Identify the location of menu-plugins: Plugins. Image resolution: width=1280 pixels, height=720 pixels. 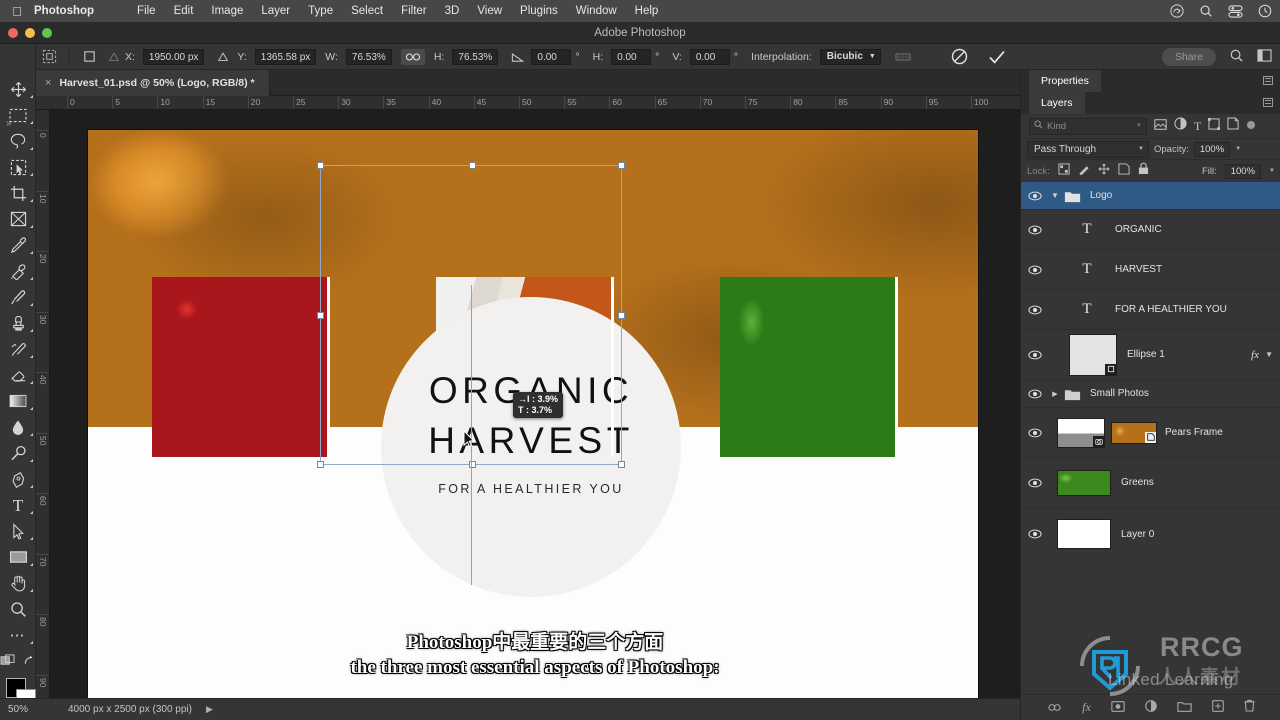
(539, 11).